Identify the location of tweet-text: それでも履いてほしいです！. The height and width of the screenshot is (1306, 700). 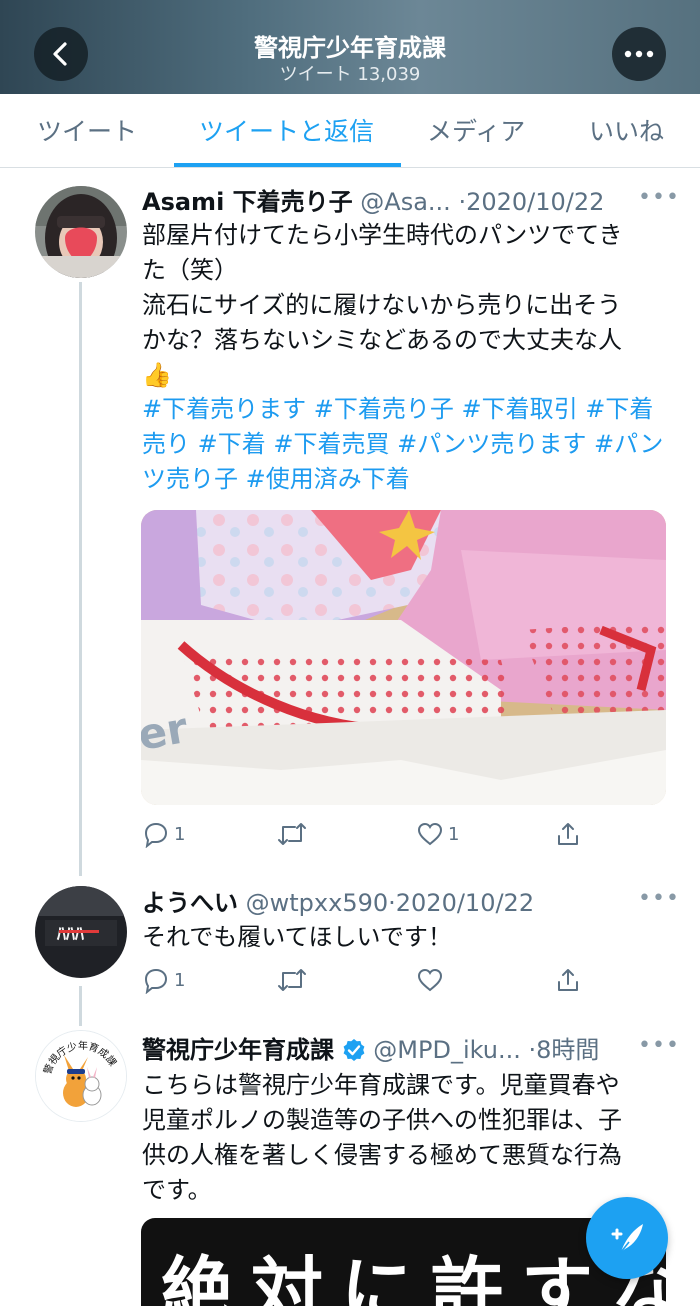
(407, 937).